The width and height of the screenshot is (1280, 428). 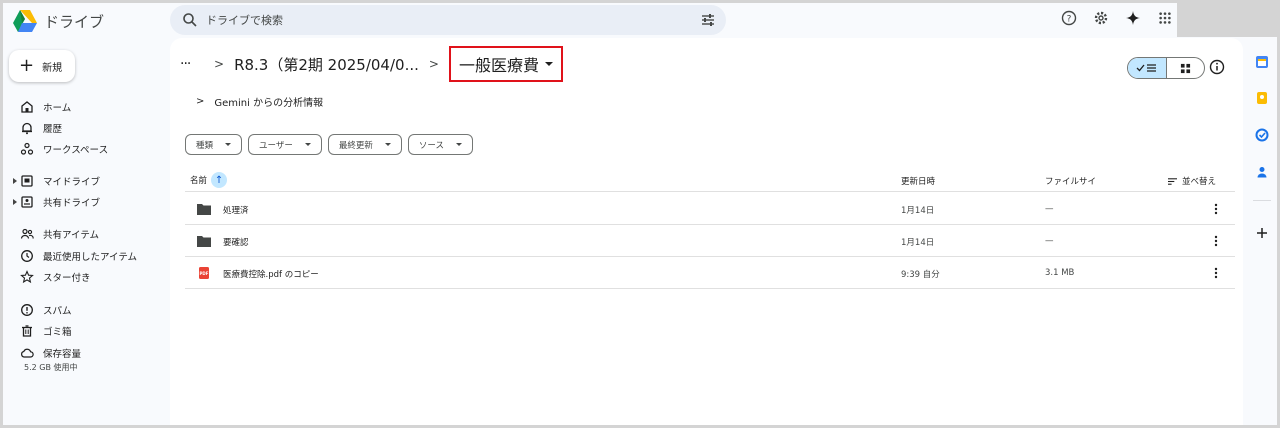 What do you see at coordinates (27, 148) in the screenshot?
I see `workspace-icon` at bounding box center [27, 148].